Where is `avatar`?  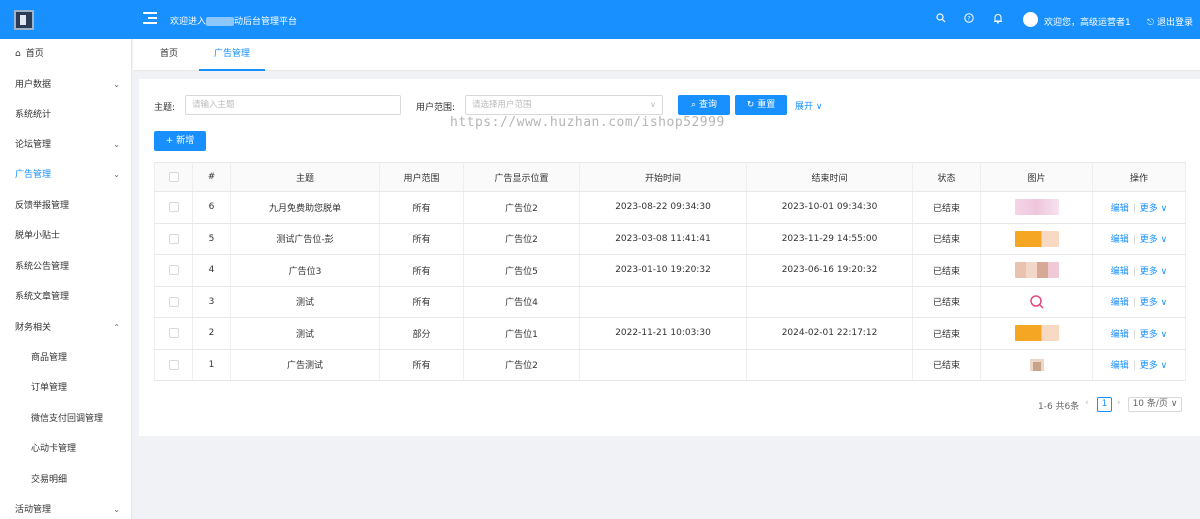
avatar is located at coordinates (1030, 19).